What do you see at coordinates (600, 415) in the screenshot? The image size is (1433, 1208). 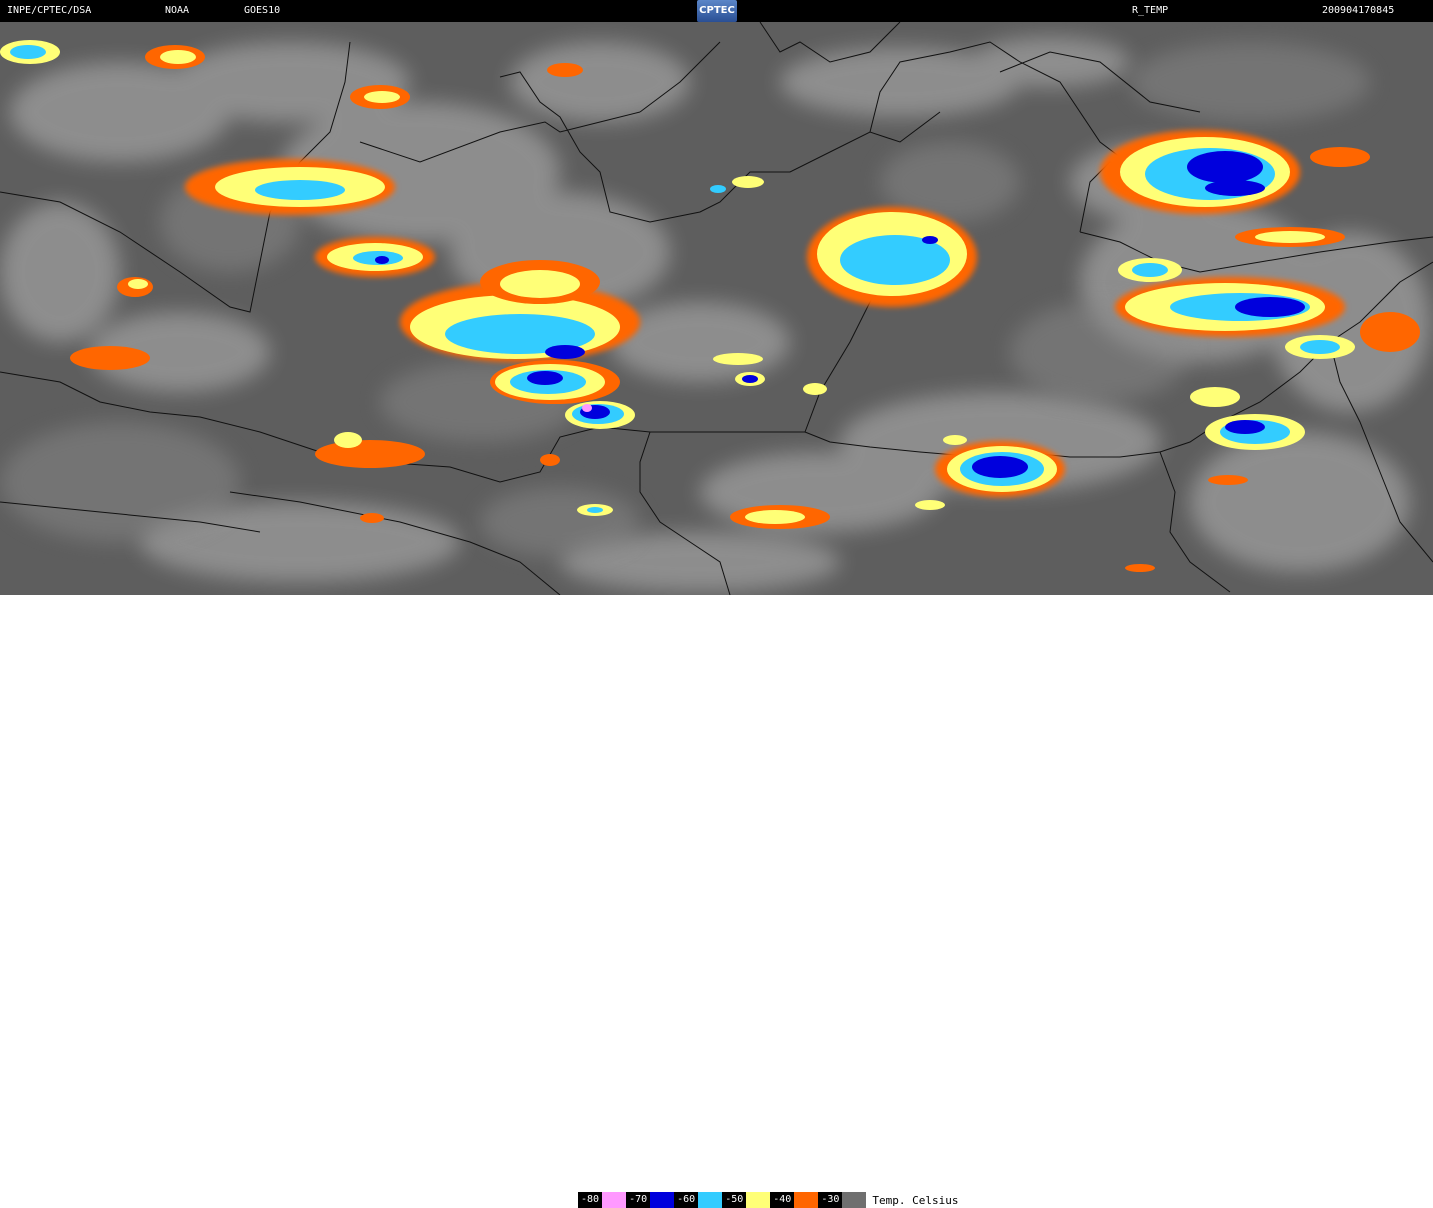 I see `storm-system-pink-core` at bounding box center [600, 415].